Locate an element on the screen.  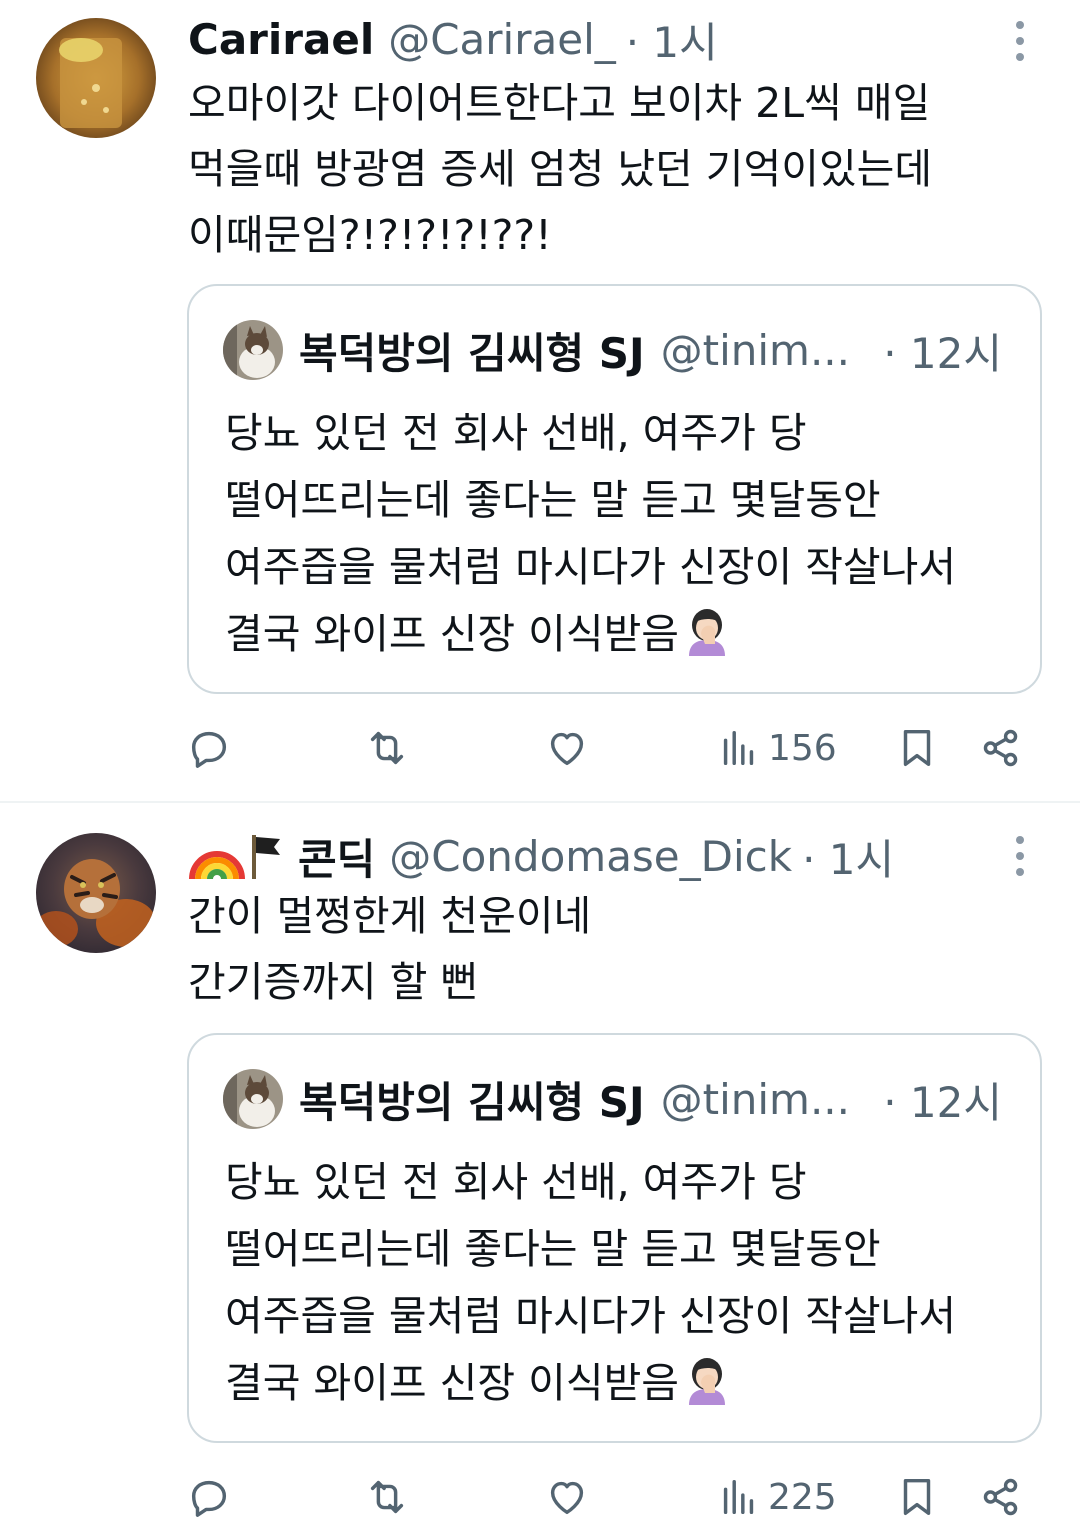
tweet-header: 콘딕 @Condomase_Dick · 1시 is located at coordinates (604, 857).